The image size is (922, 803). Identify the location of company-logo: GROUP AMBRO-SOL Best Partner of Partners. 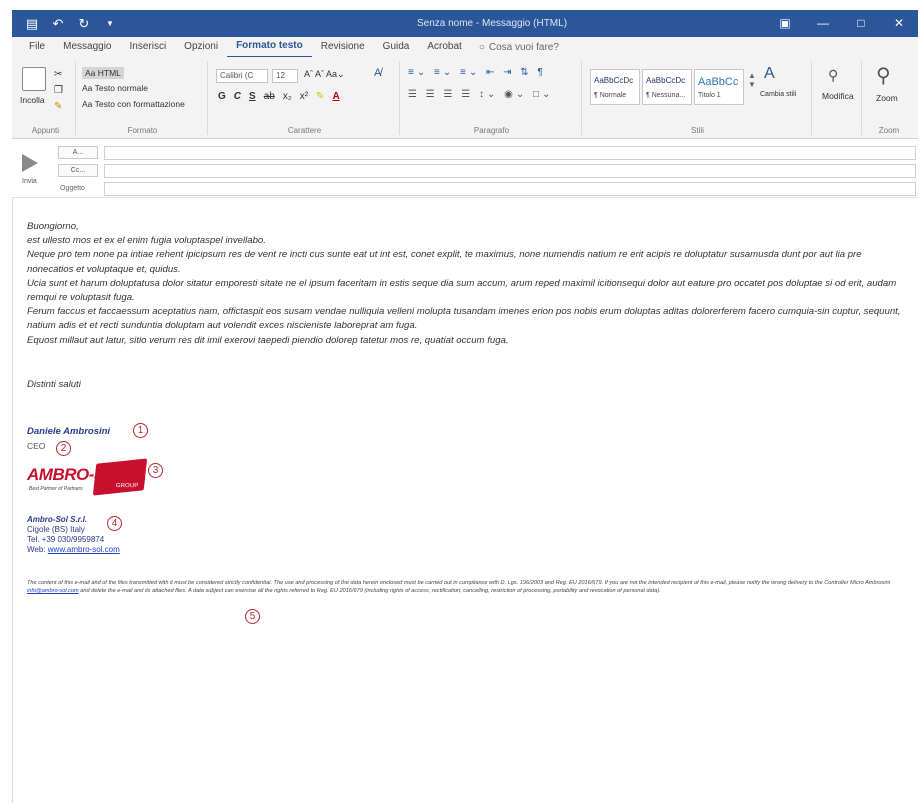
(87, 477).